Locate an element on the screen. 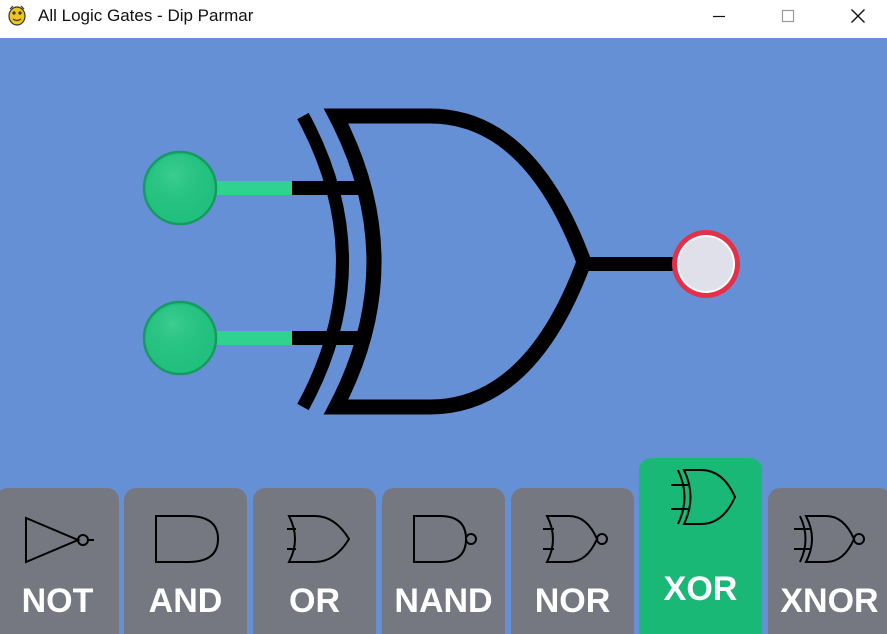 The width and height of the screenshot is (887, 634). minimize-button is located at coordinates (719, 16).